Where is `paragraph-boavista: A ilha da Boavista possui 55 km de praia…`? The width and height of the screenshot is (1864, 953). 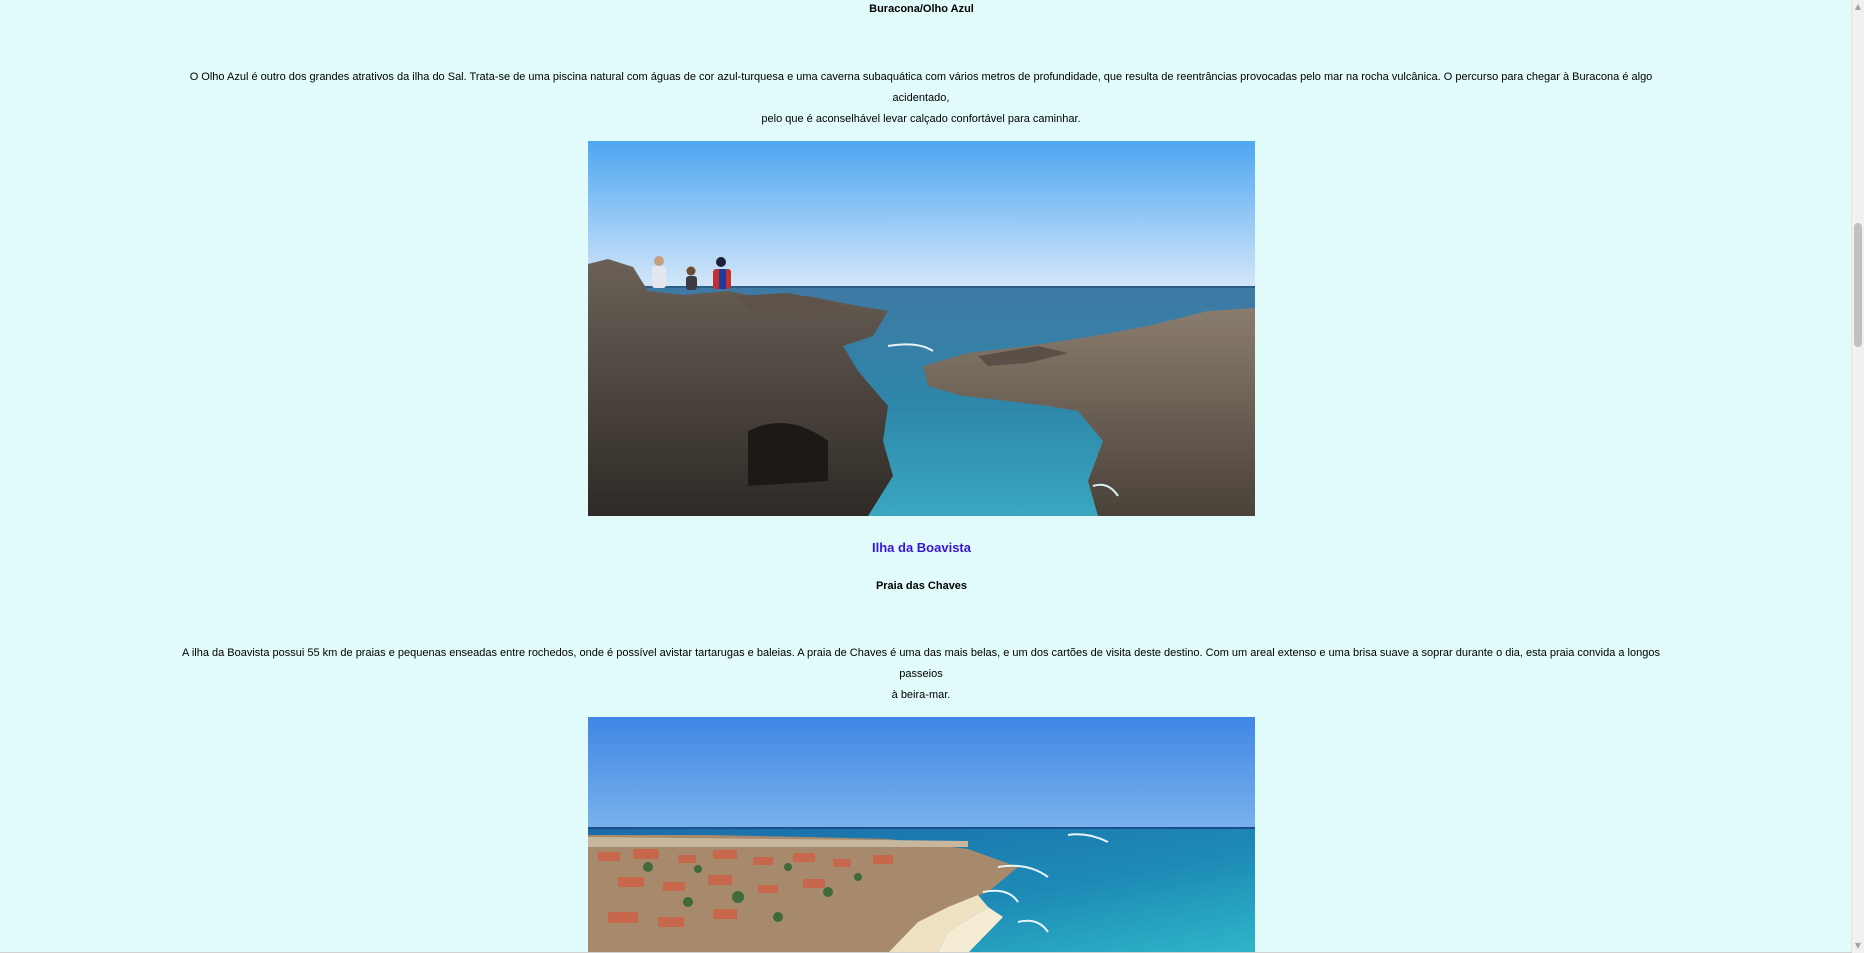 paragraph-boavista: A ilha da Boavista possui 55 km de praia… is located at coordinates (921, 674).